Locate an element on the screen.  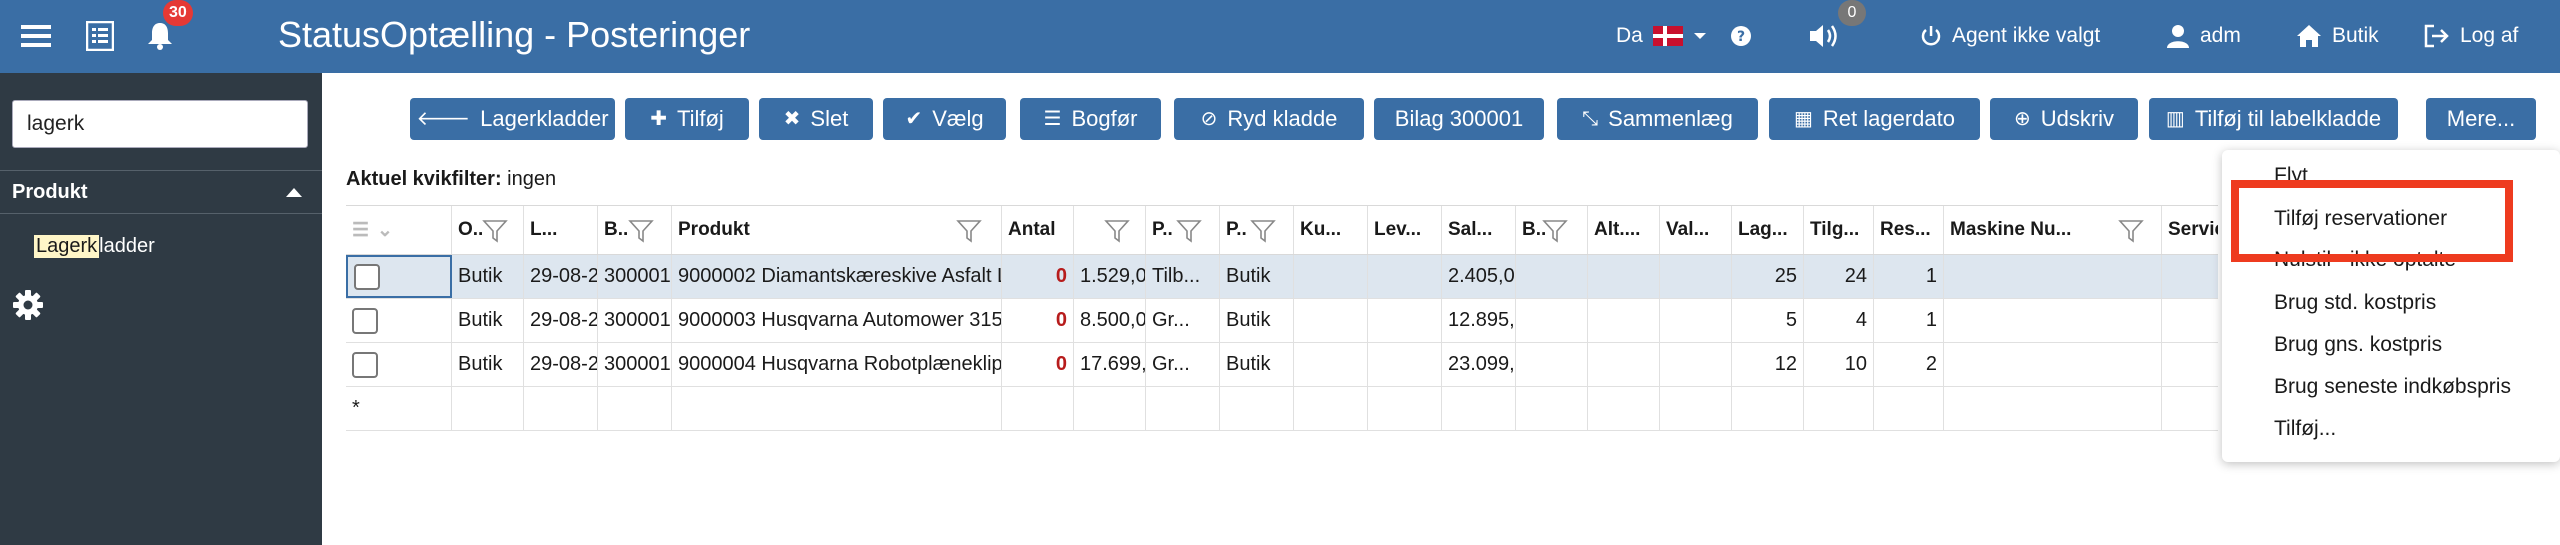
sammenlaeg-button: ⤡ Sammenlæg is located at coordinates (1657, 119).